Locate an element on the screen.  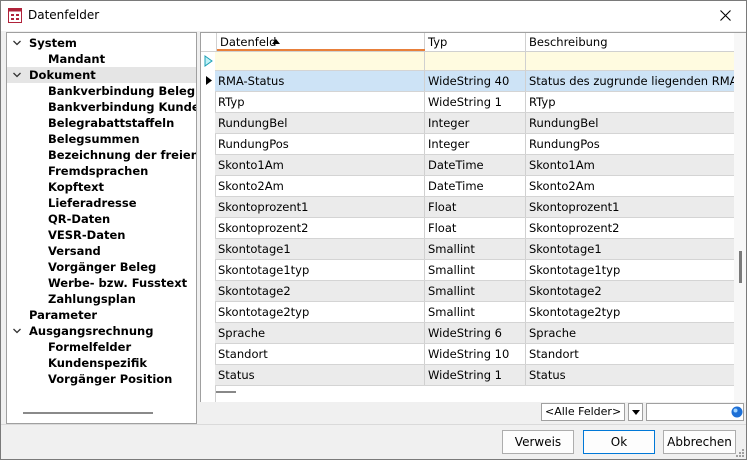
cell-datenfeld: Skontoprozent1 is located at coordinates (320, 207).